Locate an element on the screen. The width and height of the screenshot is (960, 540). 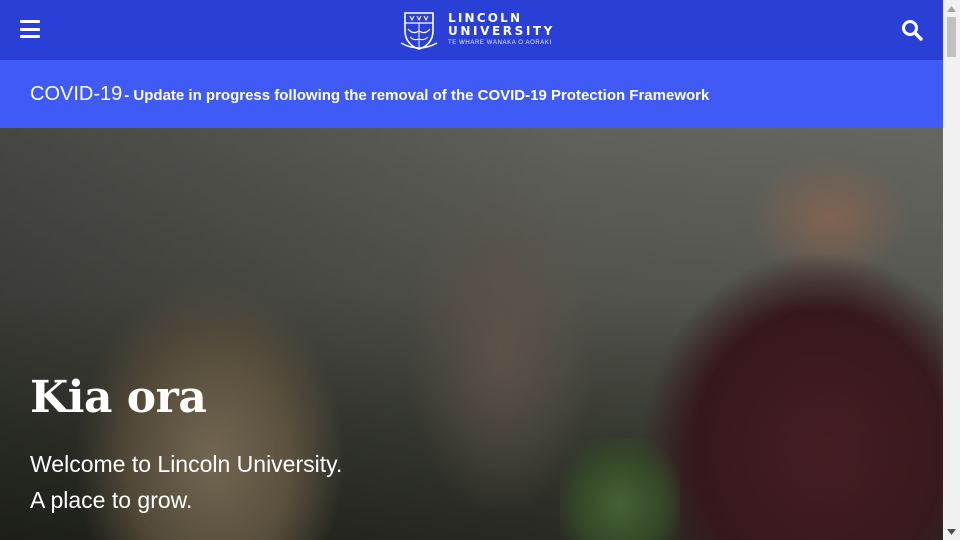
menu-bar-middle is located at coordinates (30, 29).